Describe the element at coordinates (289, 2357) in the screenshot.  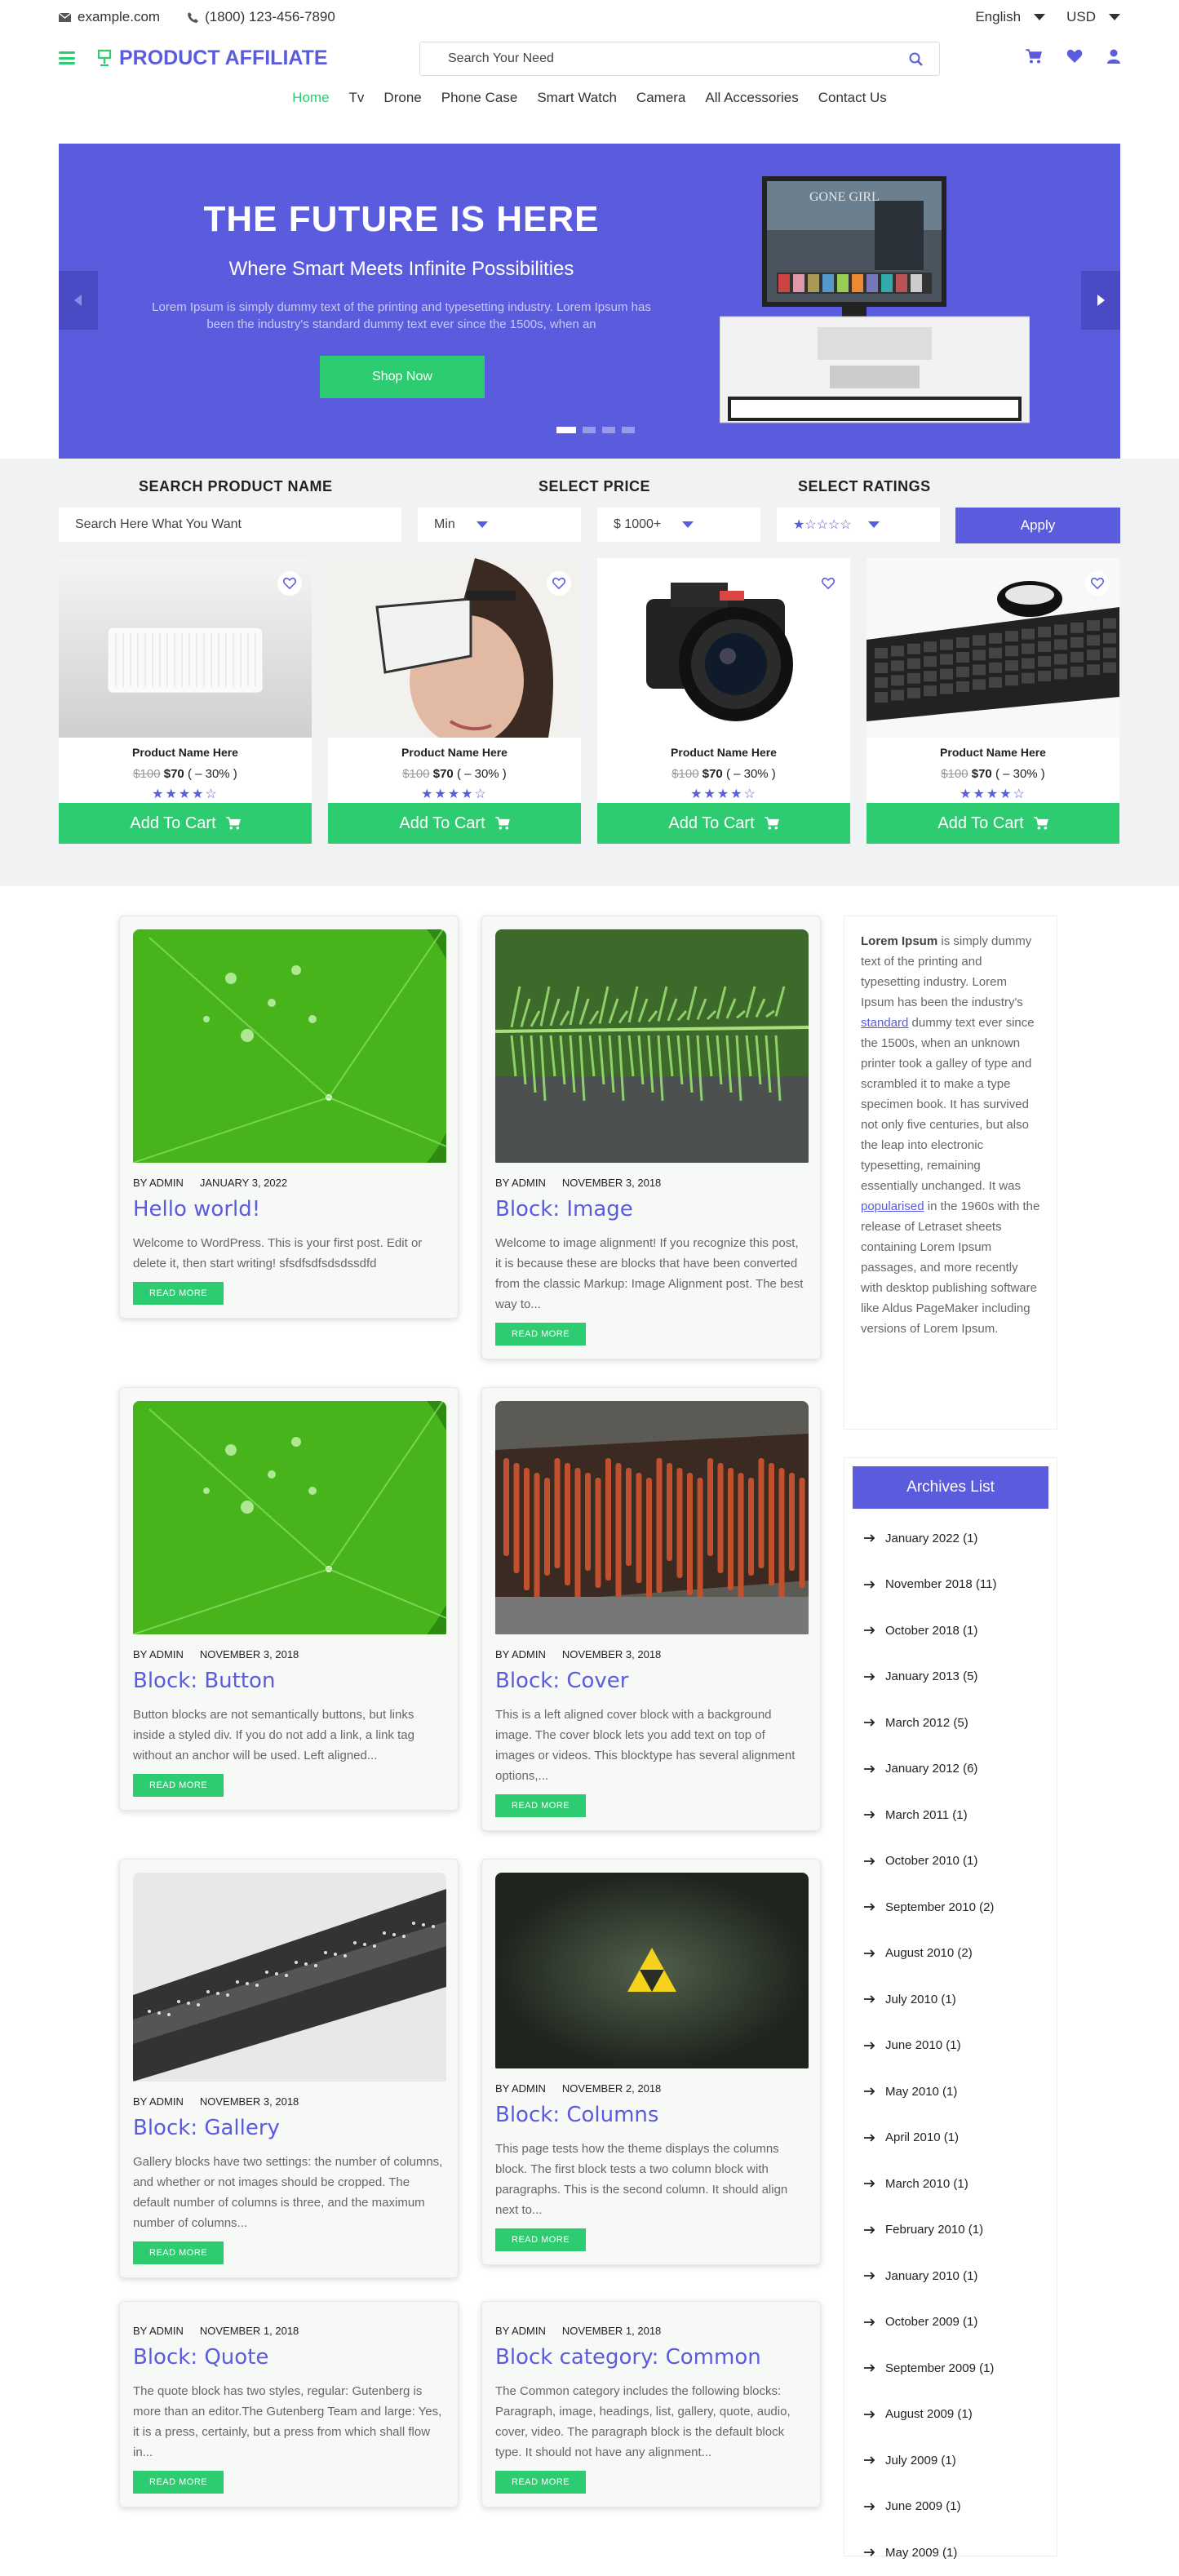
I see `post-title: Block: Quote` at that location.